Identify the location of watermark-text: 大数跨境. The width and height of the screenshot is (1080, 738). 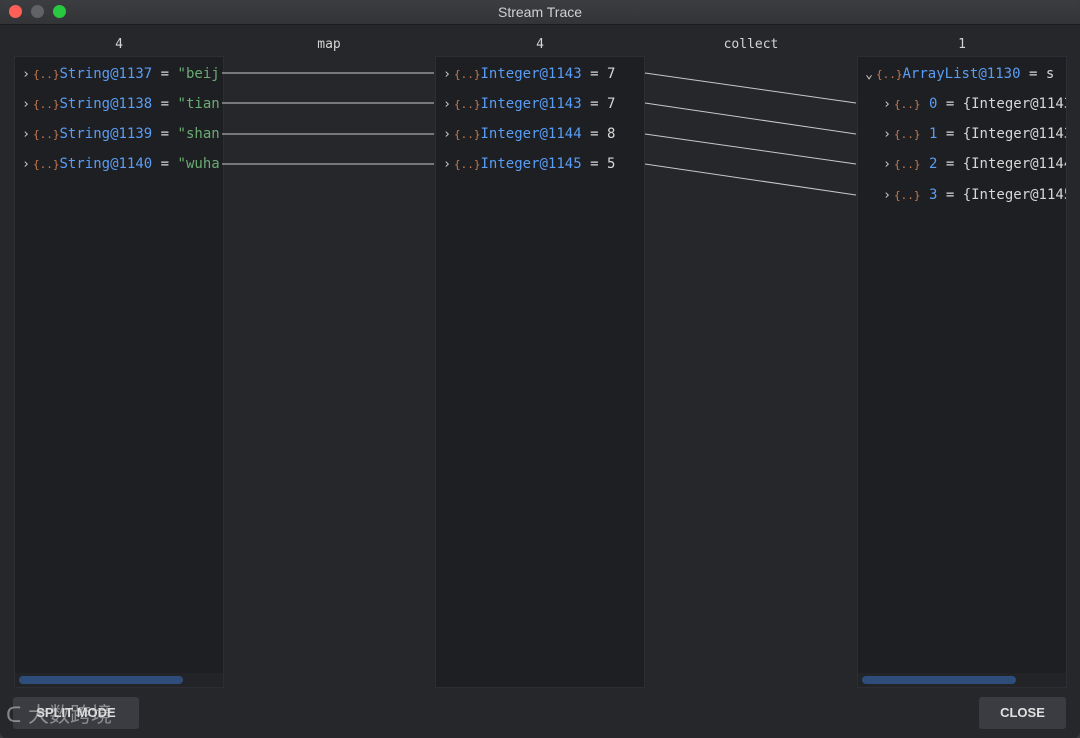
(70, 715).